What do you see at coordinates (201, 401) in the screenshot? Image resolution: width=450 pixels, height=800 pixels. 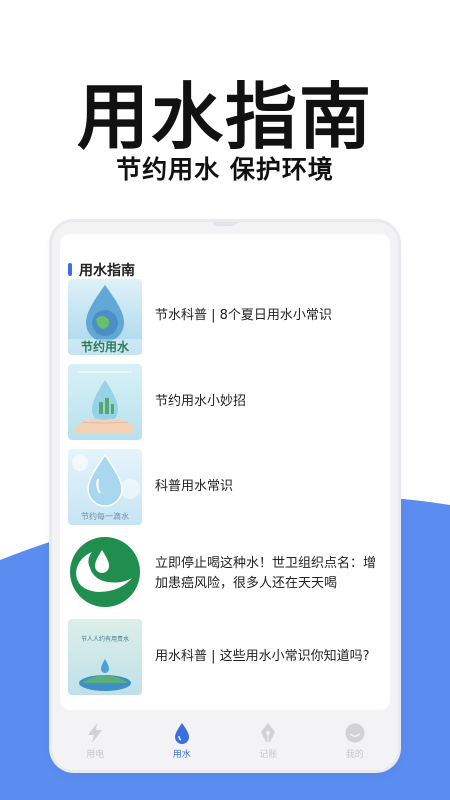 I see `article-title: 节约用水小妙招` at bounding box center [201, 401].